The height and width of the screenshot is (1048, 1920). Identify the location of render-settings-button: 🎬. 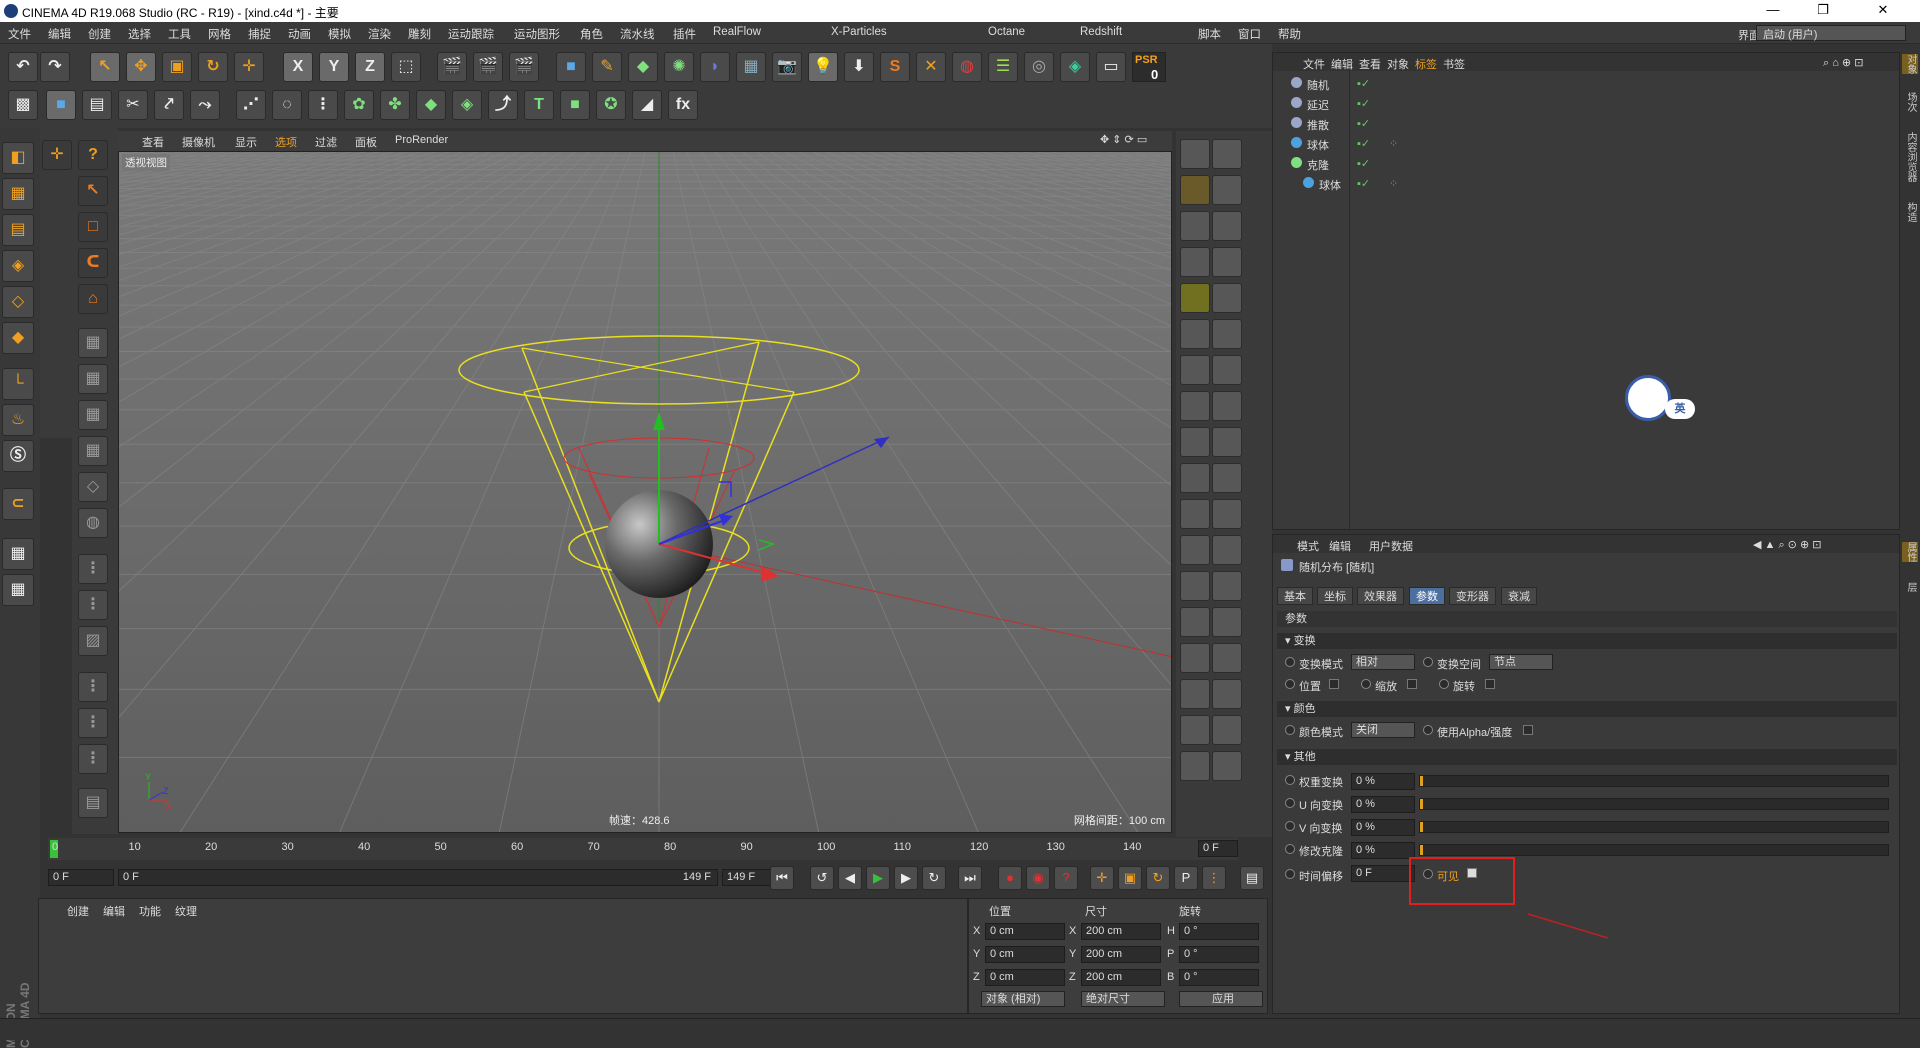
(524, 67).